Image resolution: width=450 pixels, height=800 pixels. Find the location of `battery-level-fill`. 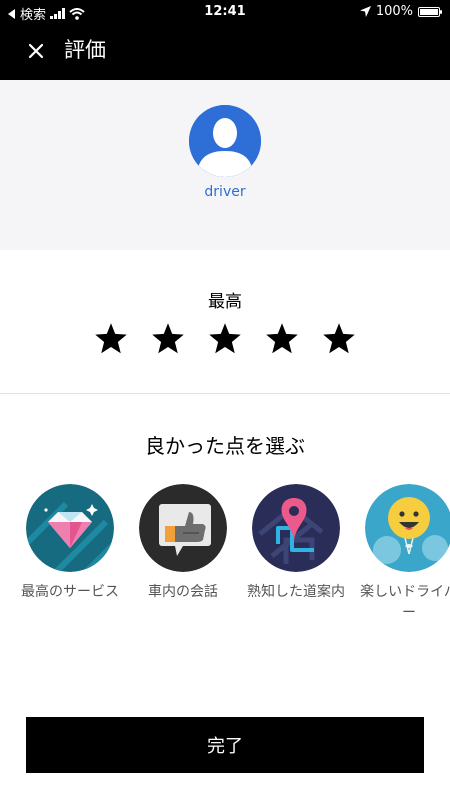

battery-level-fill is located at coordinates (429, 11).